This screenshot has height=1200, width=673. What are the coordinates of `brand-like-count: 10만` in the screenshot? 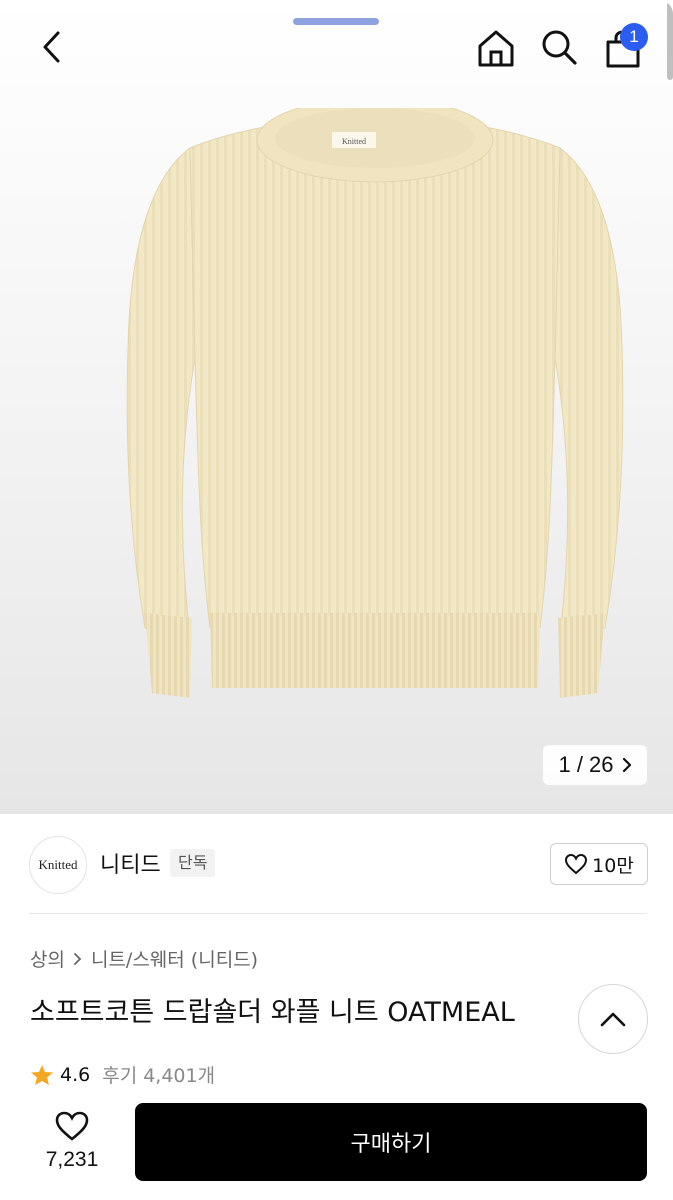 It's located at (613, 865).